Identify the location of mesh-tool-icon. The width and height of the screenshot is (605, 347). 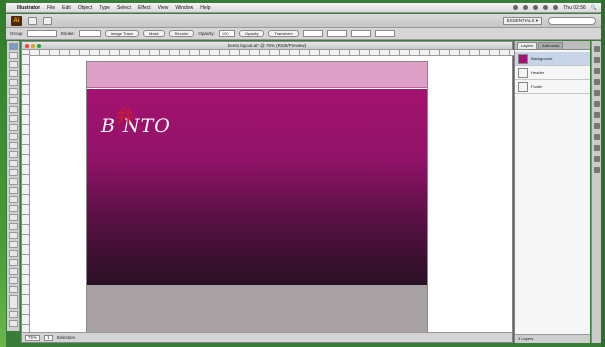
(13, 208).